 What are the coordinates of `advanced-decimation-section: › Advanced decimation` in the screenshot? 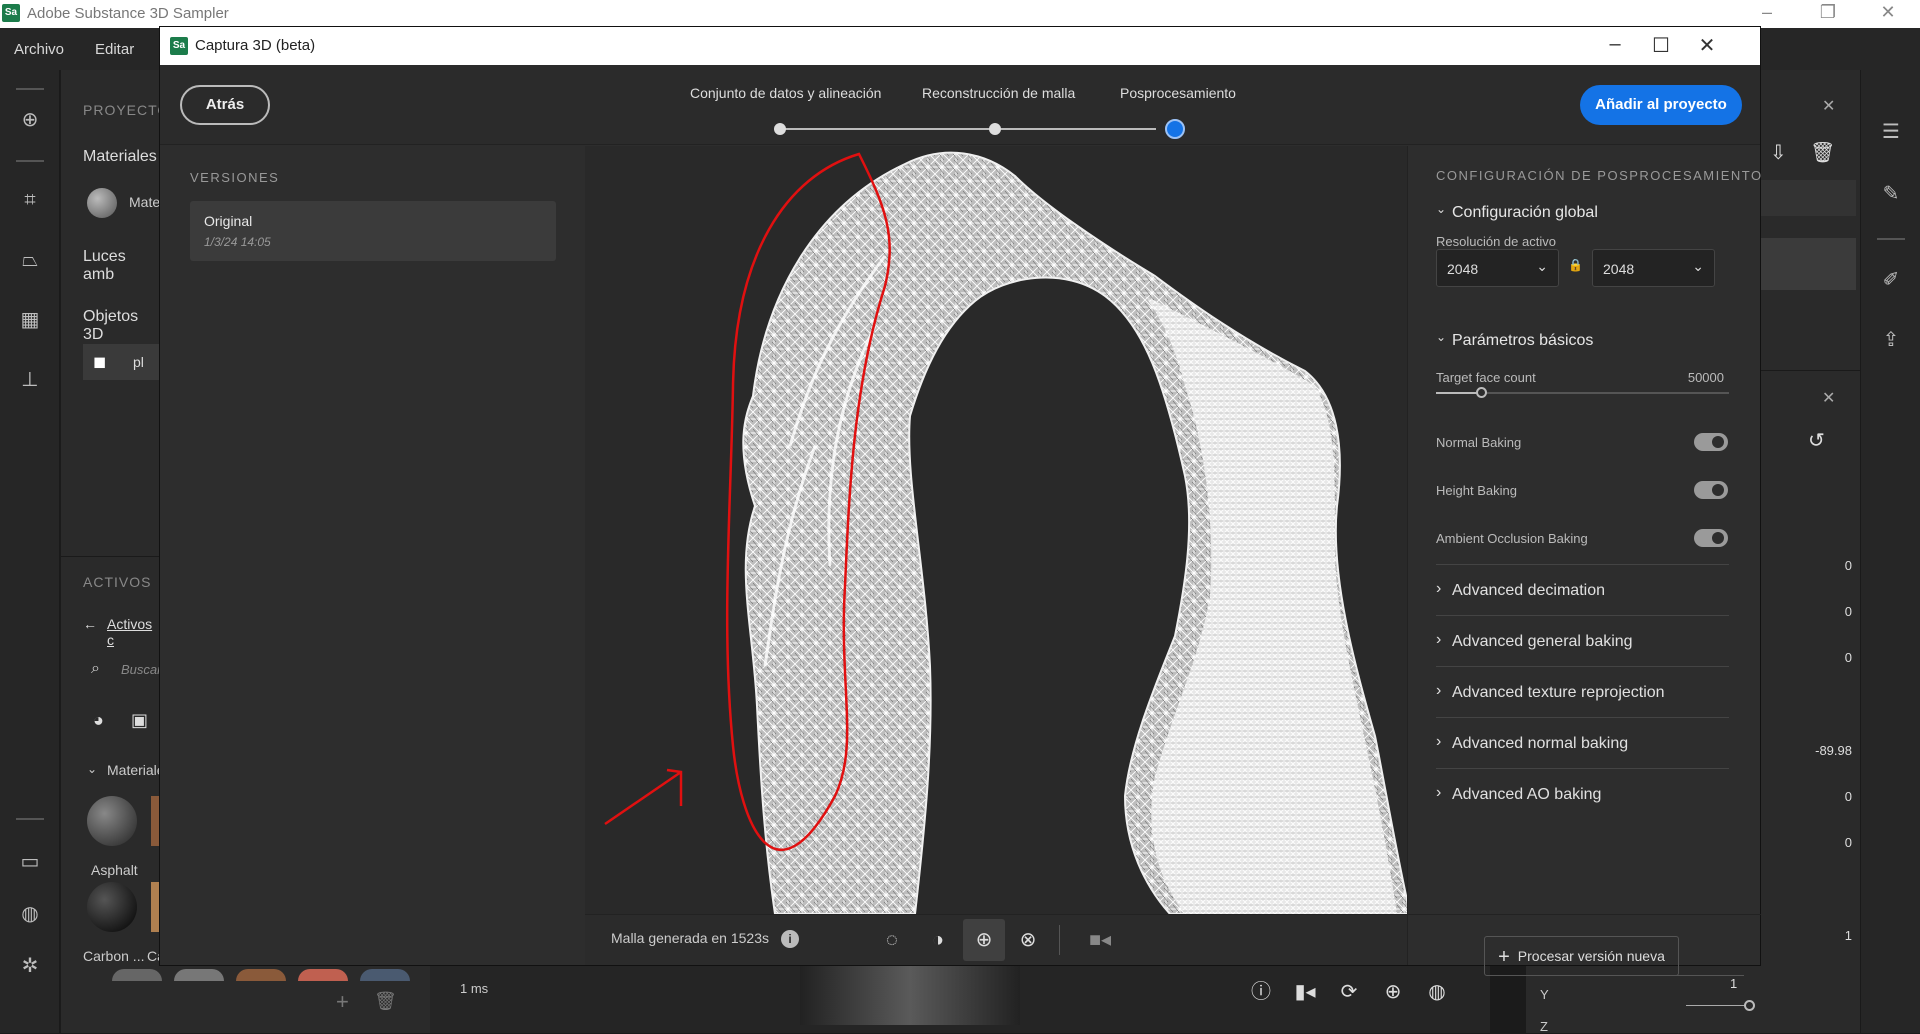 It's located at (1582, 590).